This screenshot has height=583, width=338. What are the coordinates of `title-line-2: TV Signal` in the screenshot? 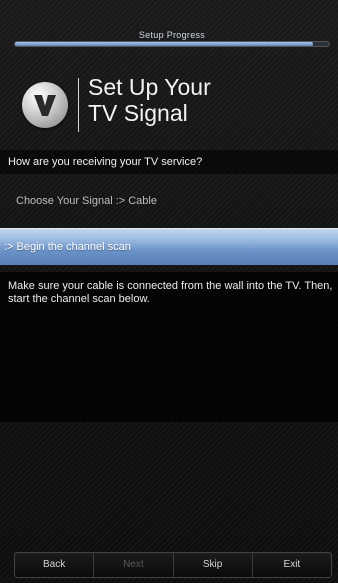 It's located at (138, 113).